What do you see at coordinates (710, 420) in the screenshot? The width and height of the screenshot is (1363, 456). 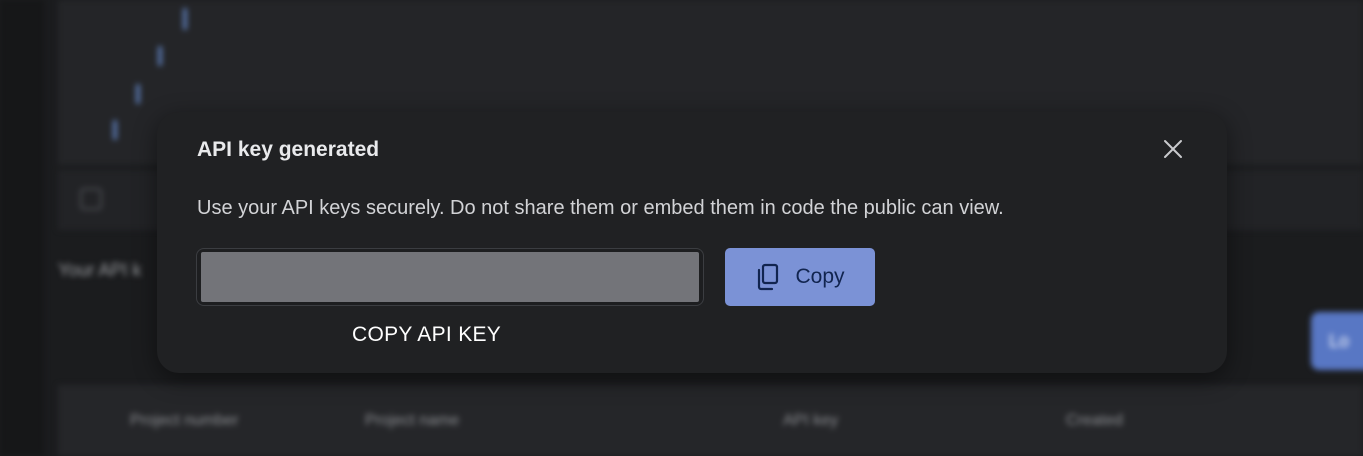 I see `keys-table-header` at bounding box center [710, 420].